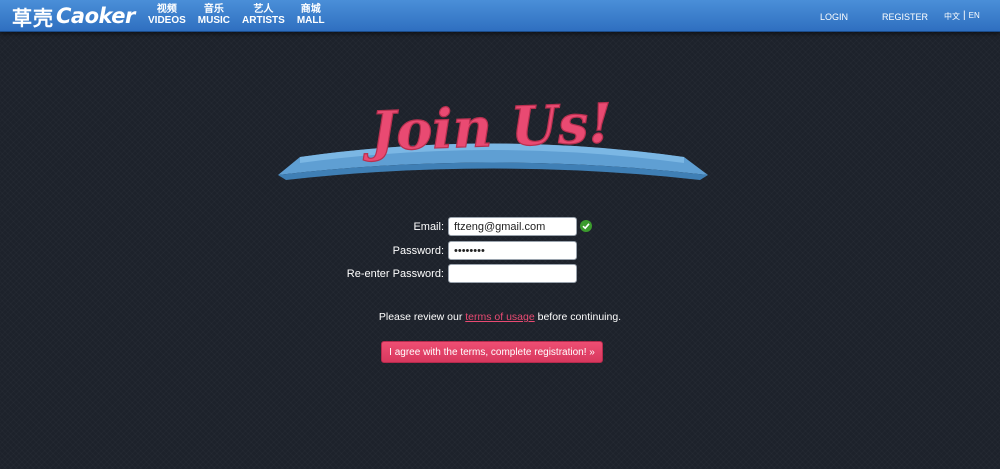  Describe the element at coordinates (167, 20) in the screenshot. I see `nav-videos-en: VIDEOS` at that location.